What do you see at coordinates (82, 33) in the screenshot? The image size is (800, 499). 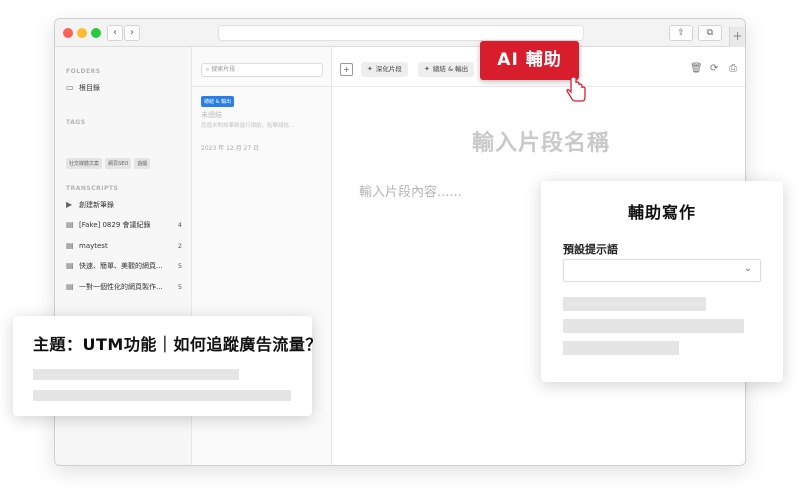 I see `minimize-window-button` at bounding box center [82, 33].